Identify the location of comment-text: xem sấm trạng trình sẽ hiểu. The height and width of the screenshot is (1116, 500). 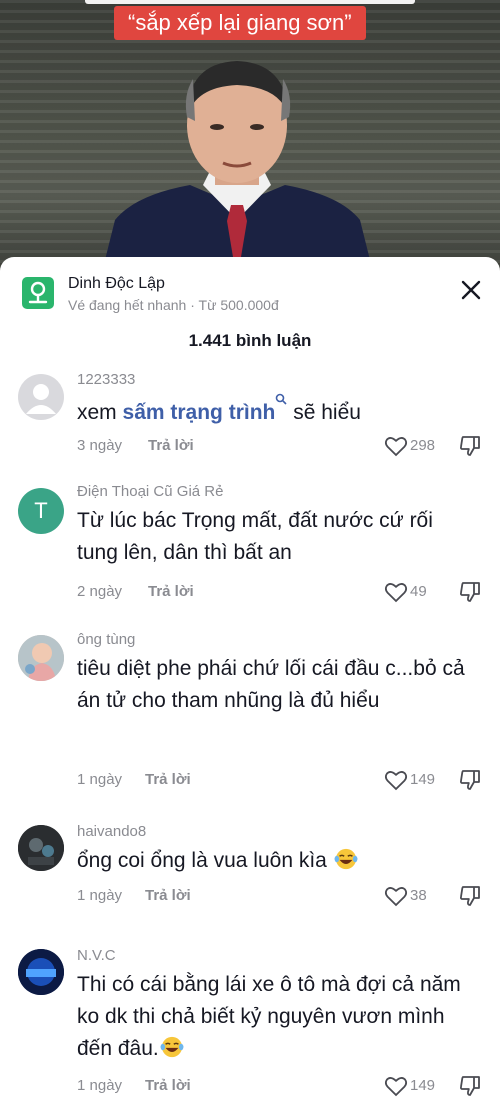
(279, 411).